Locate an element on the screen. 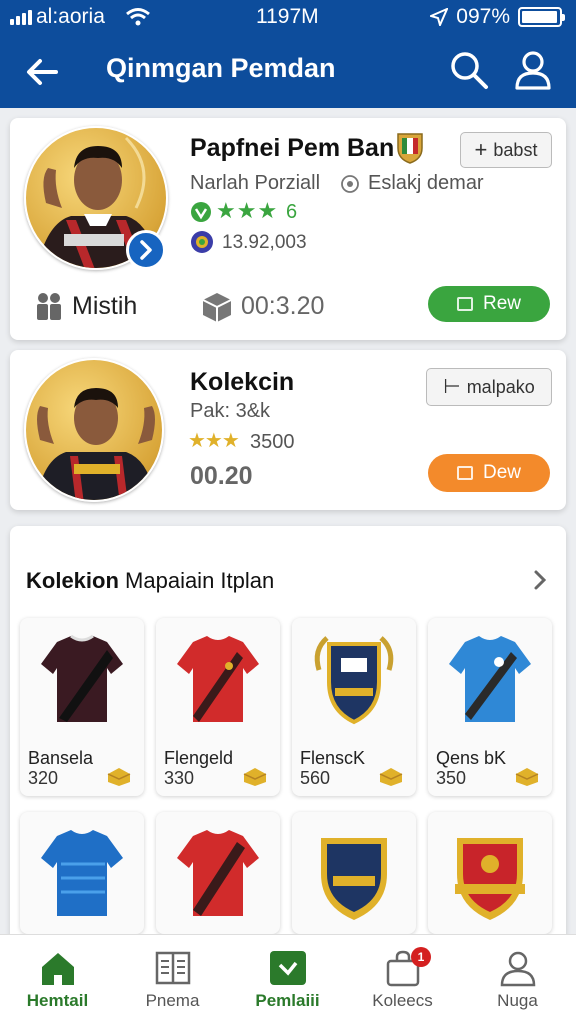 This screenshot has width=576, height=1024. collection-avatar is located at coordinates (94, 430).